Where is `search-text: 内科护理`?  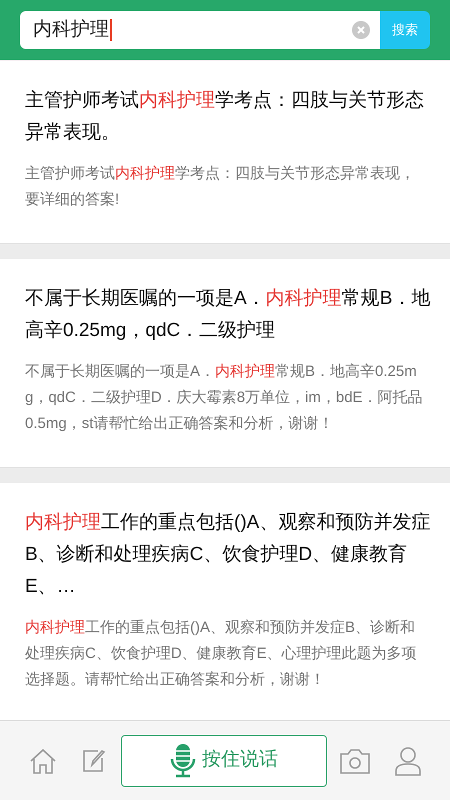 search-text: 内科护理 is located at coordinates (71, 30).